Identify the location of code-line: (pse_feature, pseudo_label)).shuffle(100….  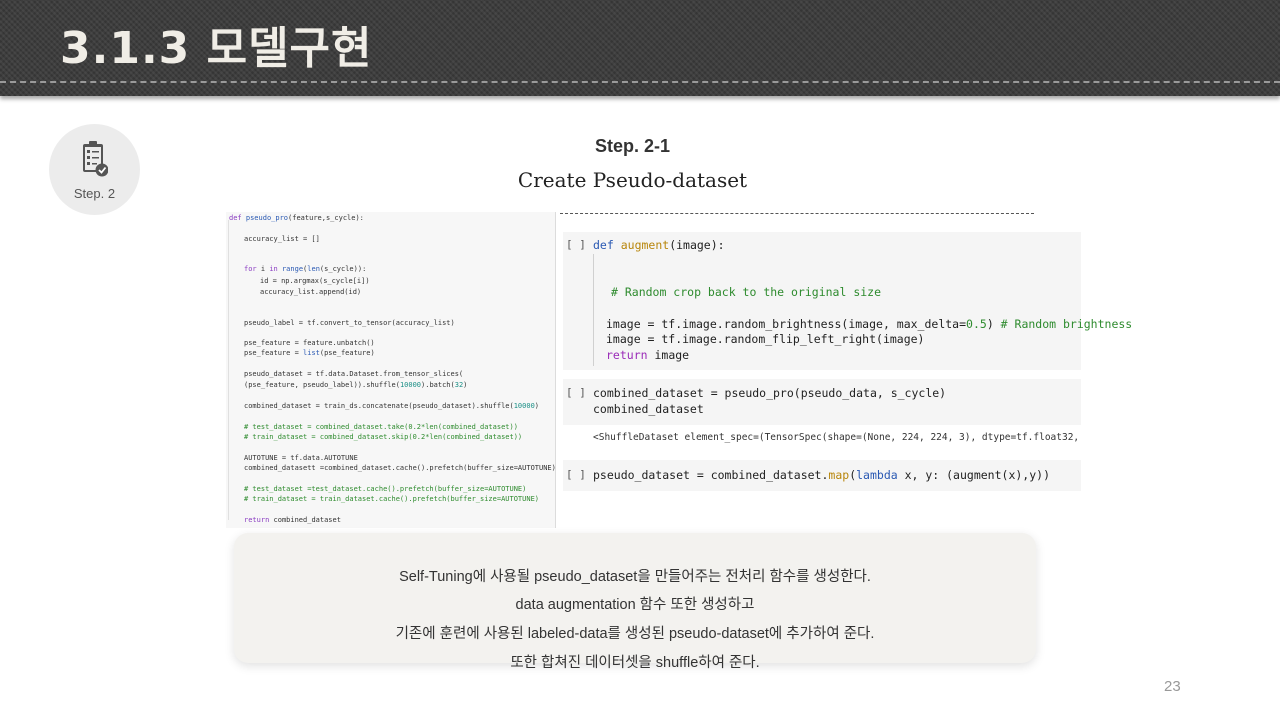
(356, 385).